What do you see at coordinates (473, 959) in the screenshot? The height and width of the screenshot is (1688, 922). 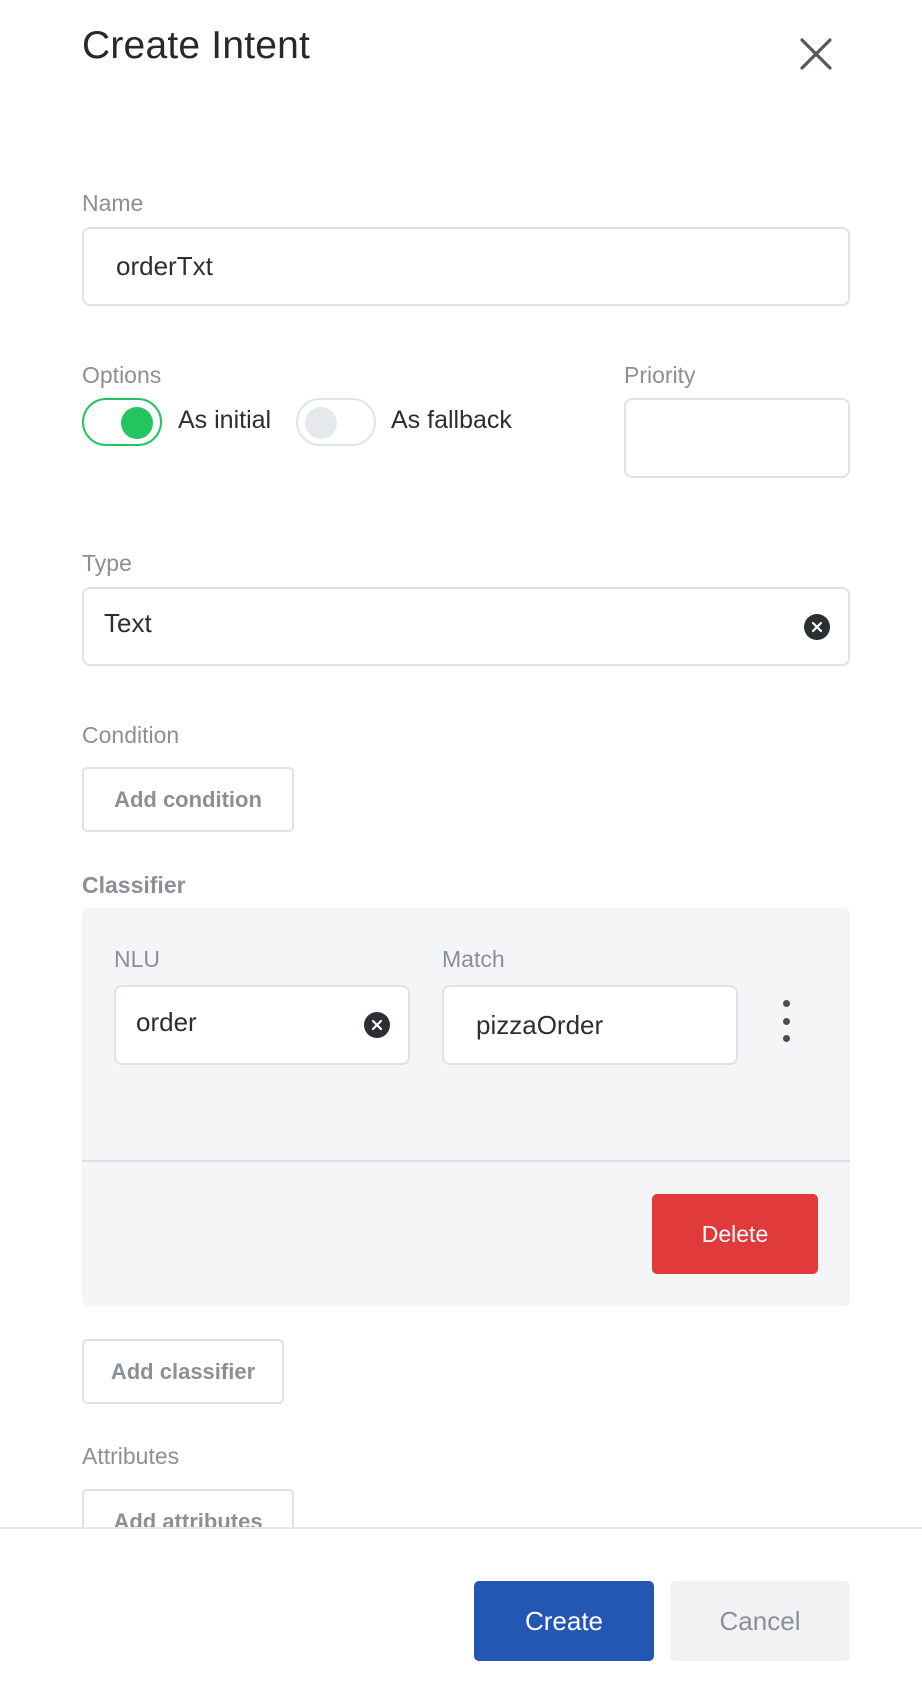 I see `match-label: Match` at bounding box center [473, 959].